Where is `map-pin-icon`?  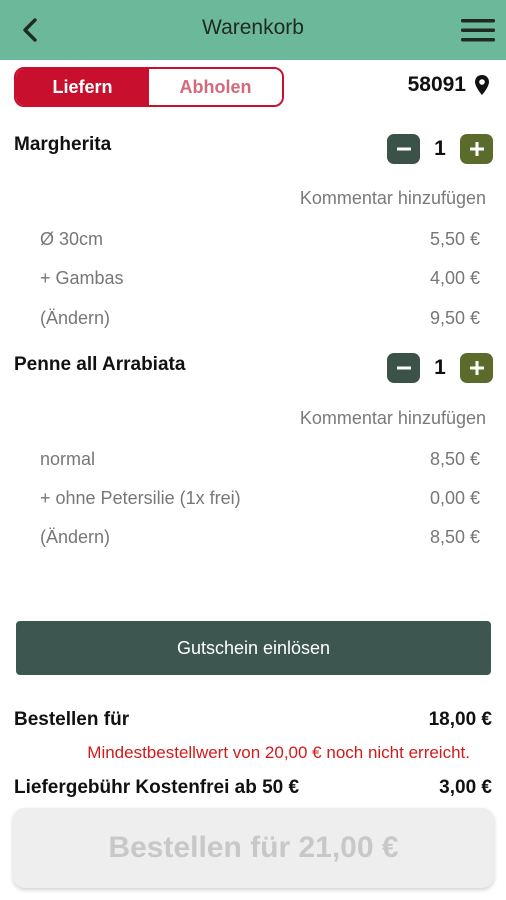 map-pin-icon is located at coordinates (482, 85).